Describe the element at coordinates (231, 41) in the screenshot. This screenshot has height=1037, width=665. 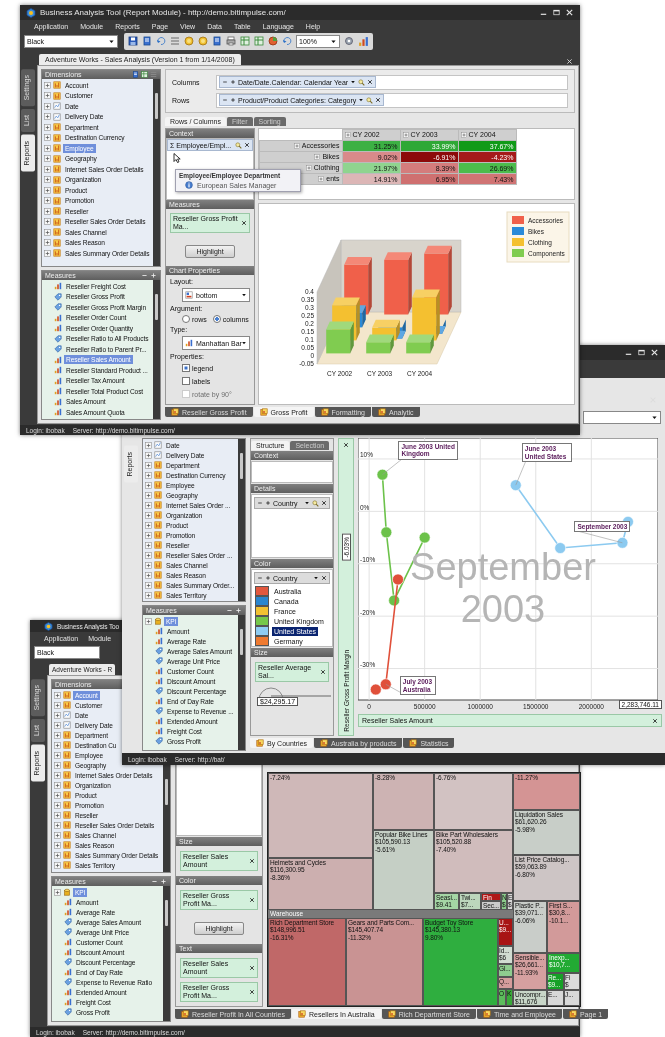
I see `printer-icon` at that location.